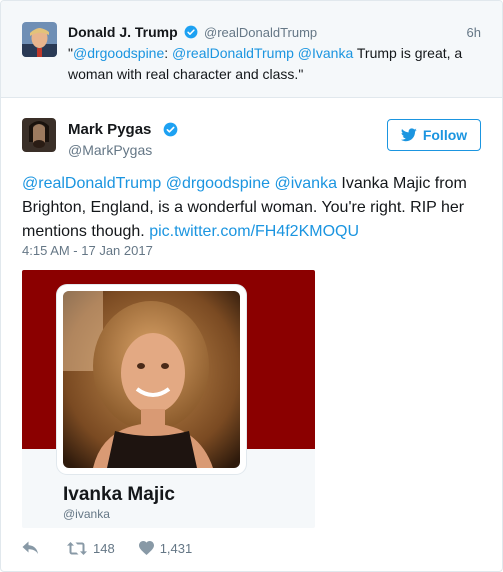 The width and height of the screenshot is (503, 572). What do you see at coordinates (168, 53) in the screenshot?
I see `quoted-text-sep: :` at bounding box center [168, 53].